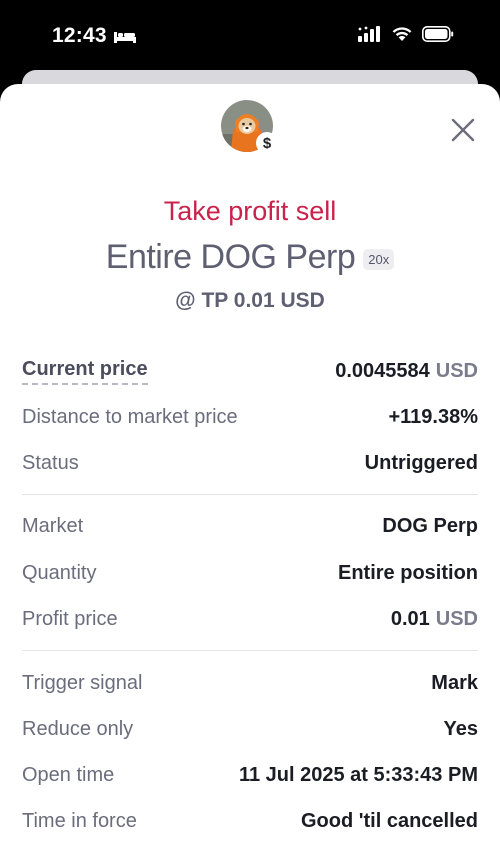 This screenshot has width=500, height=844. What do you see at coordinates (389, 820) in the screenshot?
I see `row-value: Good 'til cancelled` at bounding box center [389, 820].